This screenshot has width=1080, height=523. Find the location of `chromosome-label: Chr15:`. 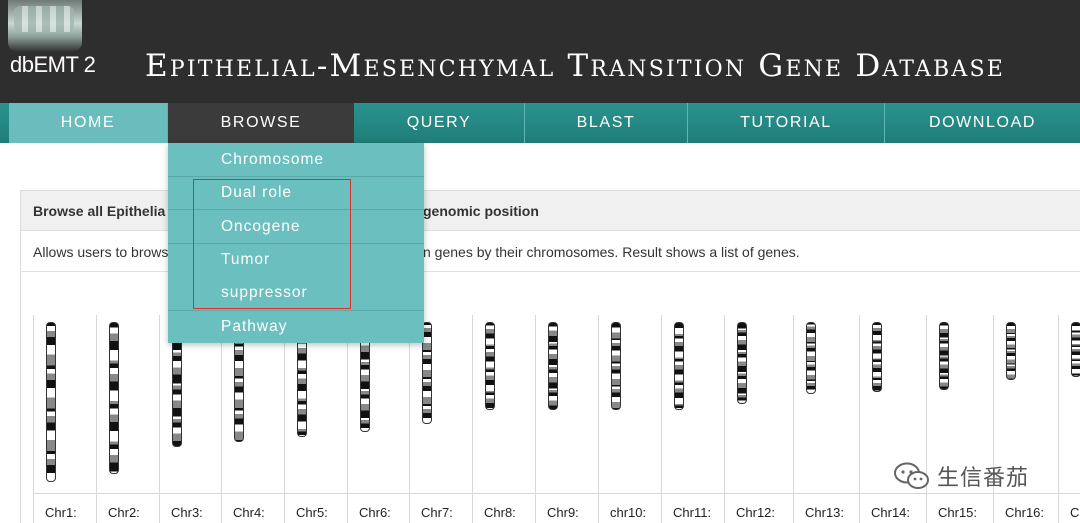

chromosome-label: Chr15: is located at coordinates (957, 512).